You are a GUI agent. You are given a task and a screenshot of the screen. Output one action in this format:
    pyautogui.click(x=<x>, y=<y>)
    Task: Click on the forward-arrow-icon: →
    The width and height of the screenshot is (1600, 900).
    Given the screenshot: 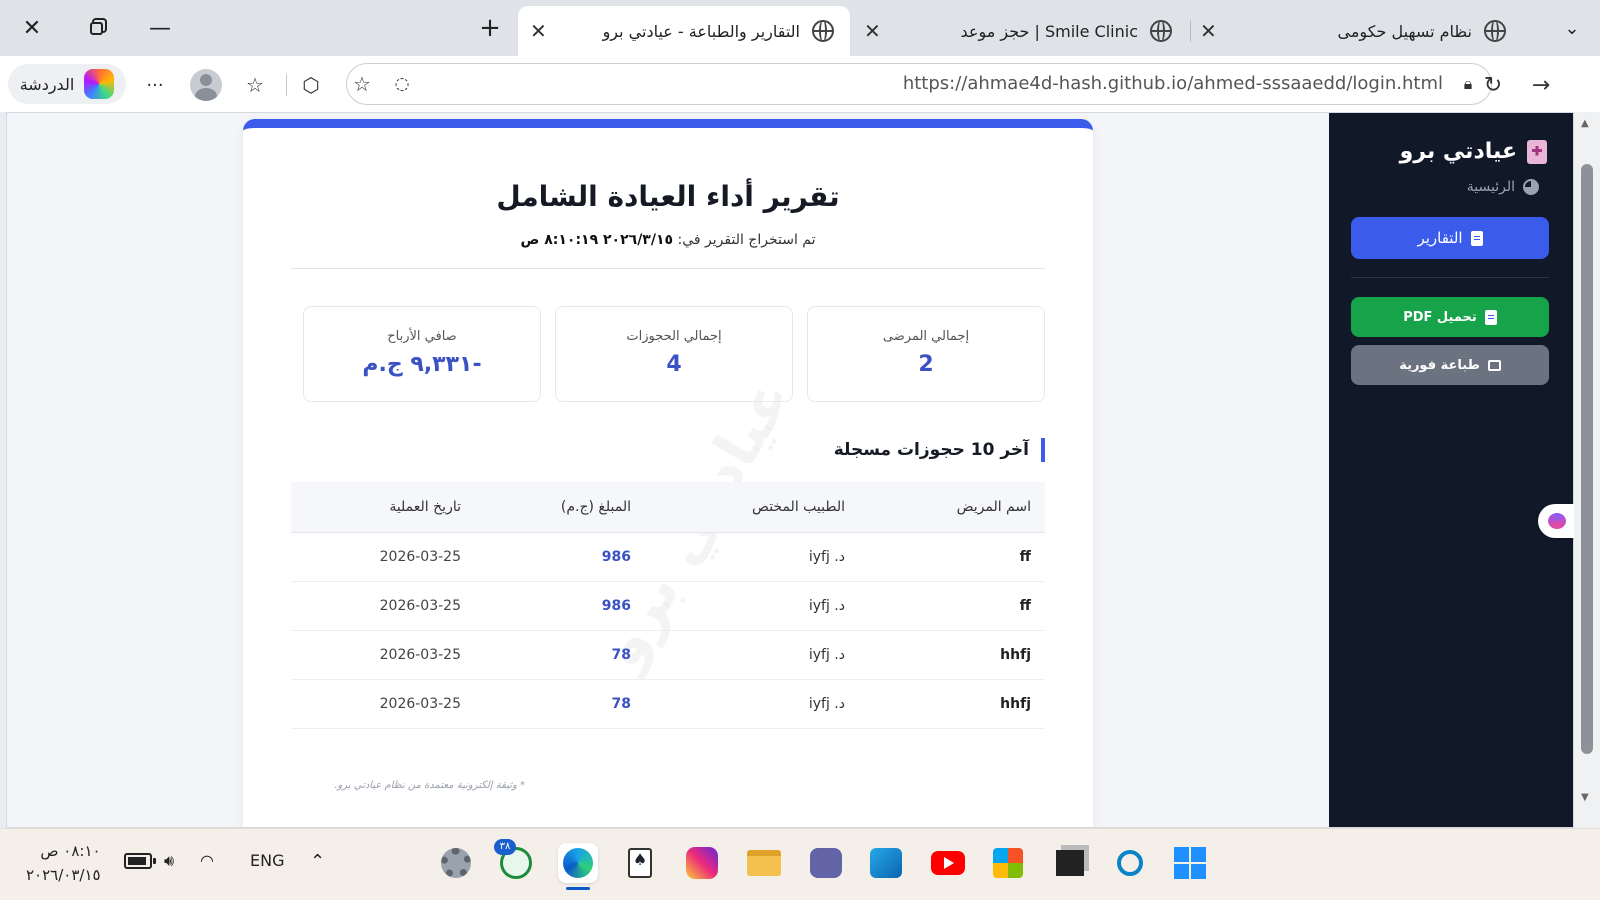 What is the action you would take?
    pyautogui.click(x=1541, y=85)
    